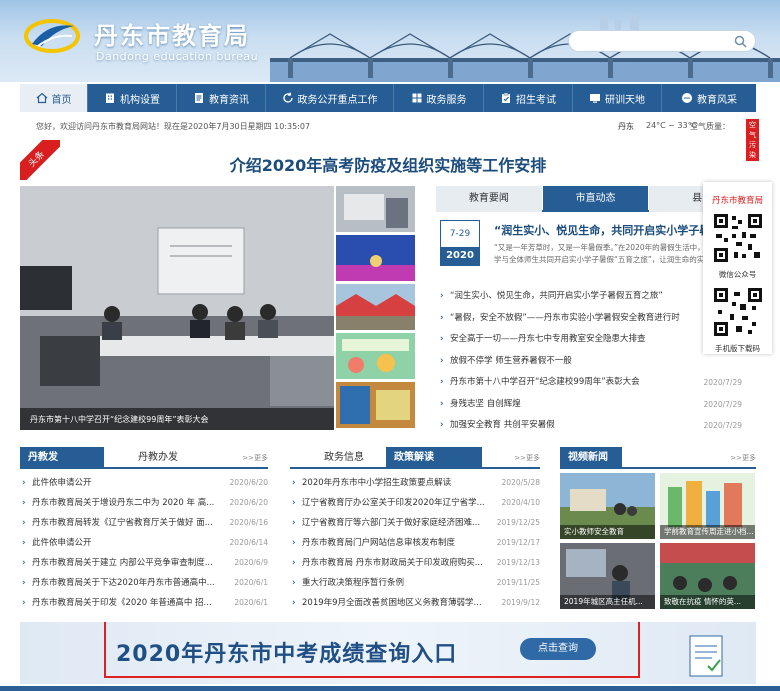 This screenshot has height=691, width=780. I want to click on video-thumbnail: 实小教师安全教育, so click(607, 506).